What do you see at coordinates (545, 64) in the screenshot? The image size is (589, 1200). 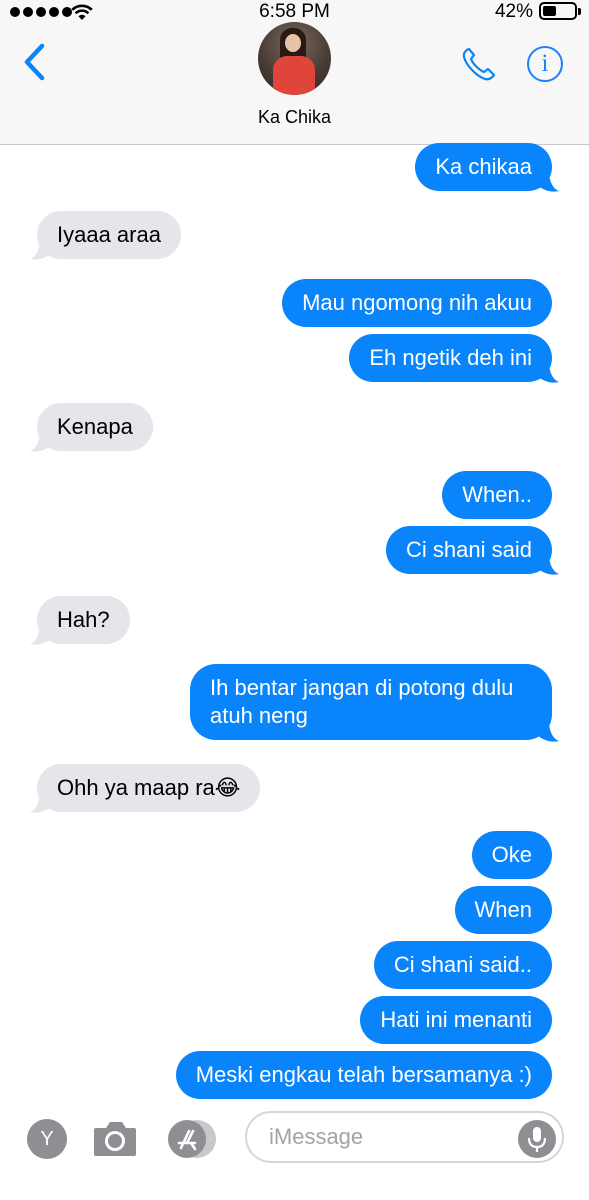 I see `info-icon: i` at bounding box center [545, 64].